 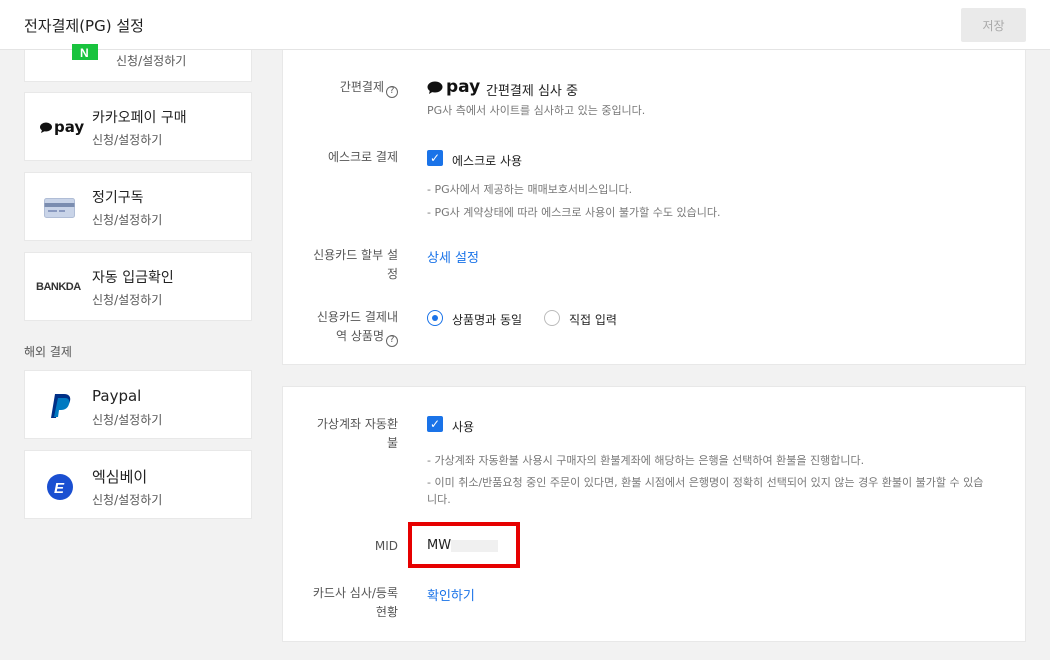 I want to click on installment-label-line2: 정, so click(x=392, y=274).